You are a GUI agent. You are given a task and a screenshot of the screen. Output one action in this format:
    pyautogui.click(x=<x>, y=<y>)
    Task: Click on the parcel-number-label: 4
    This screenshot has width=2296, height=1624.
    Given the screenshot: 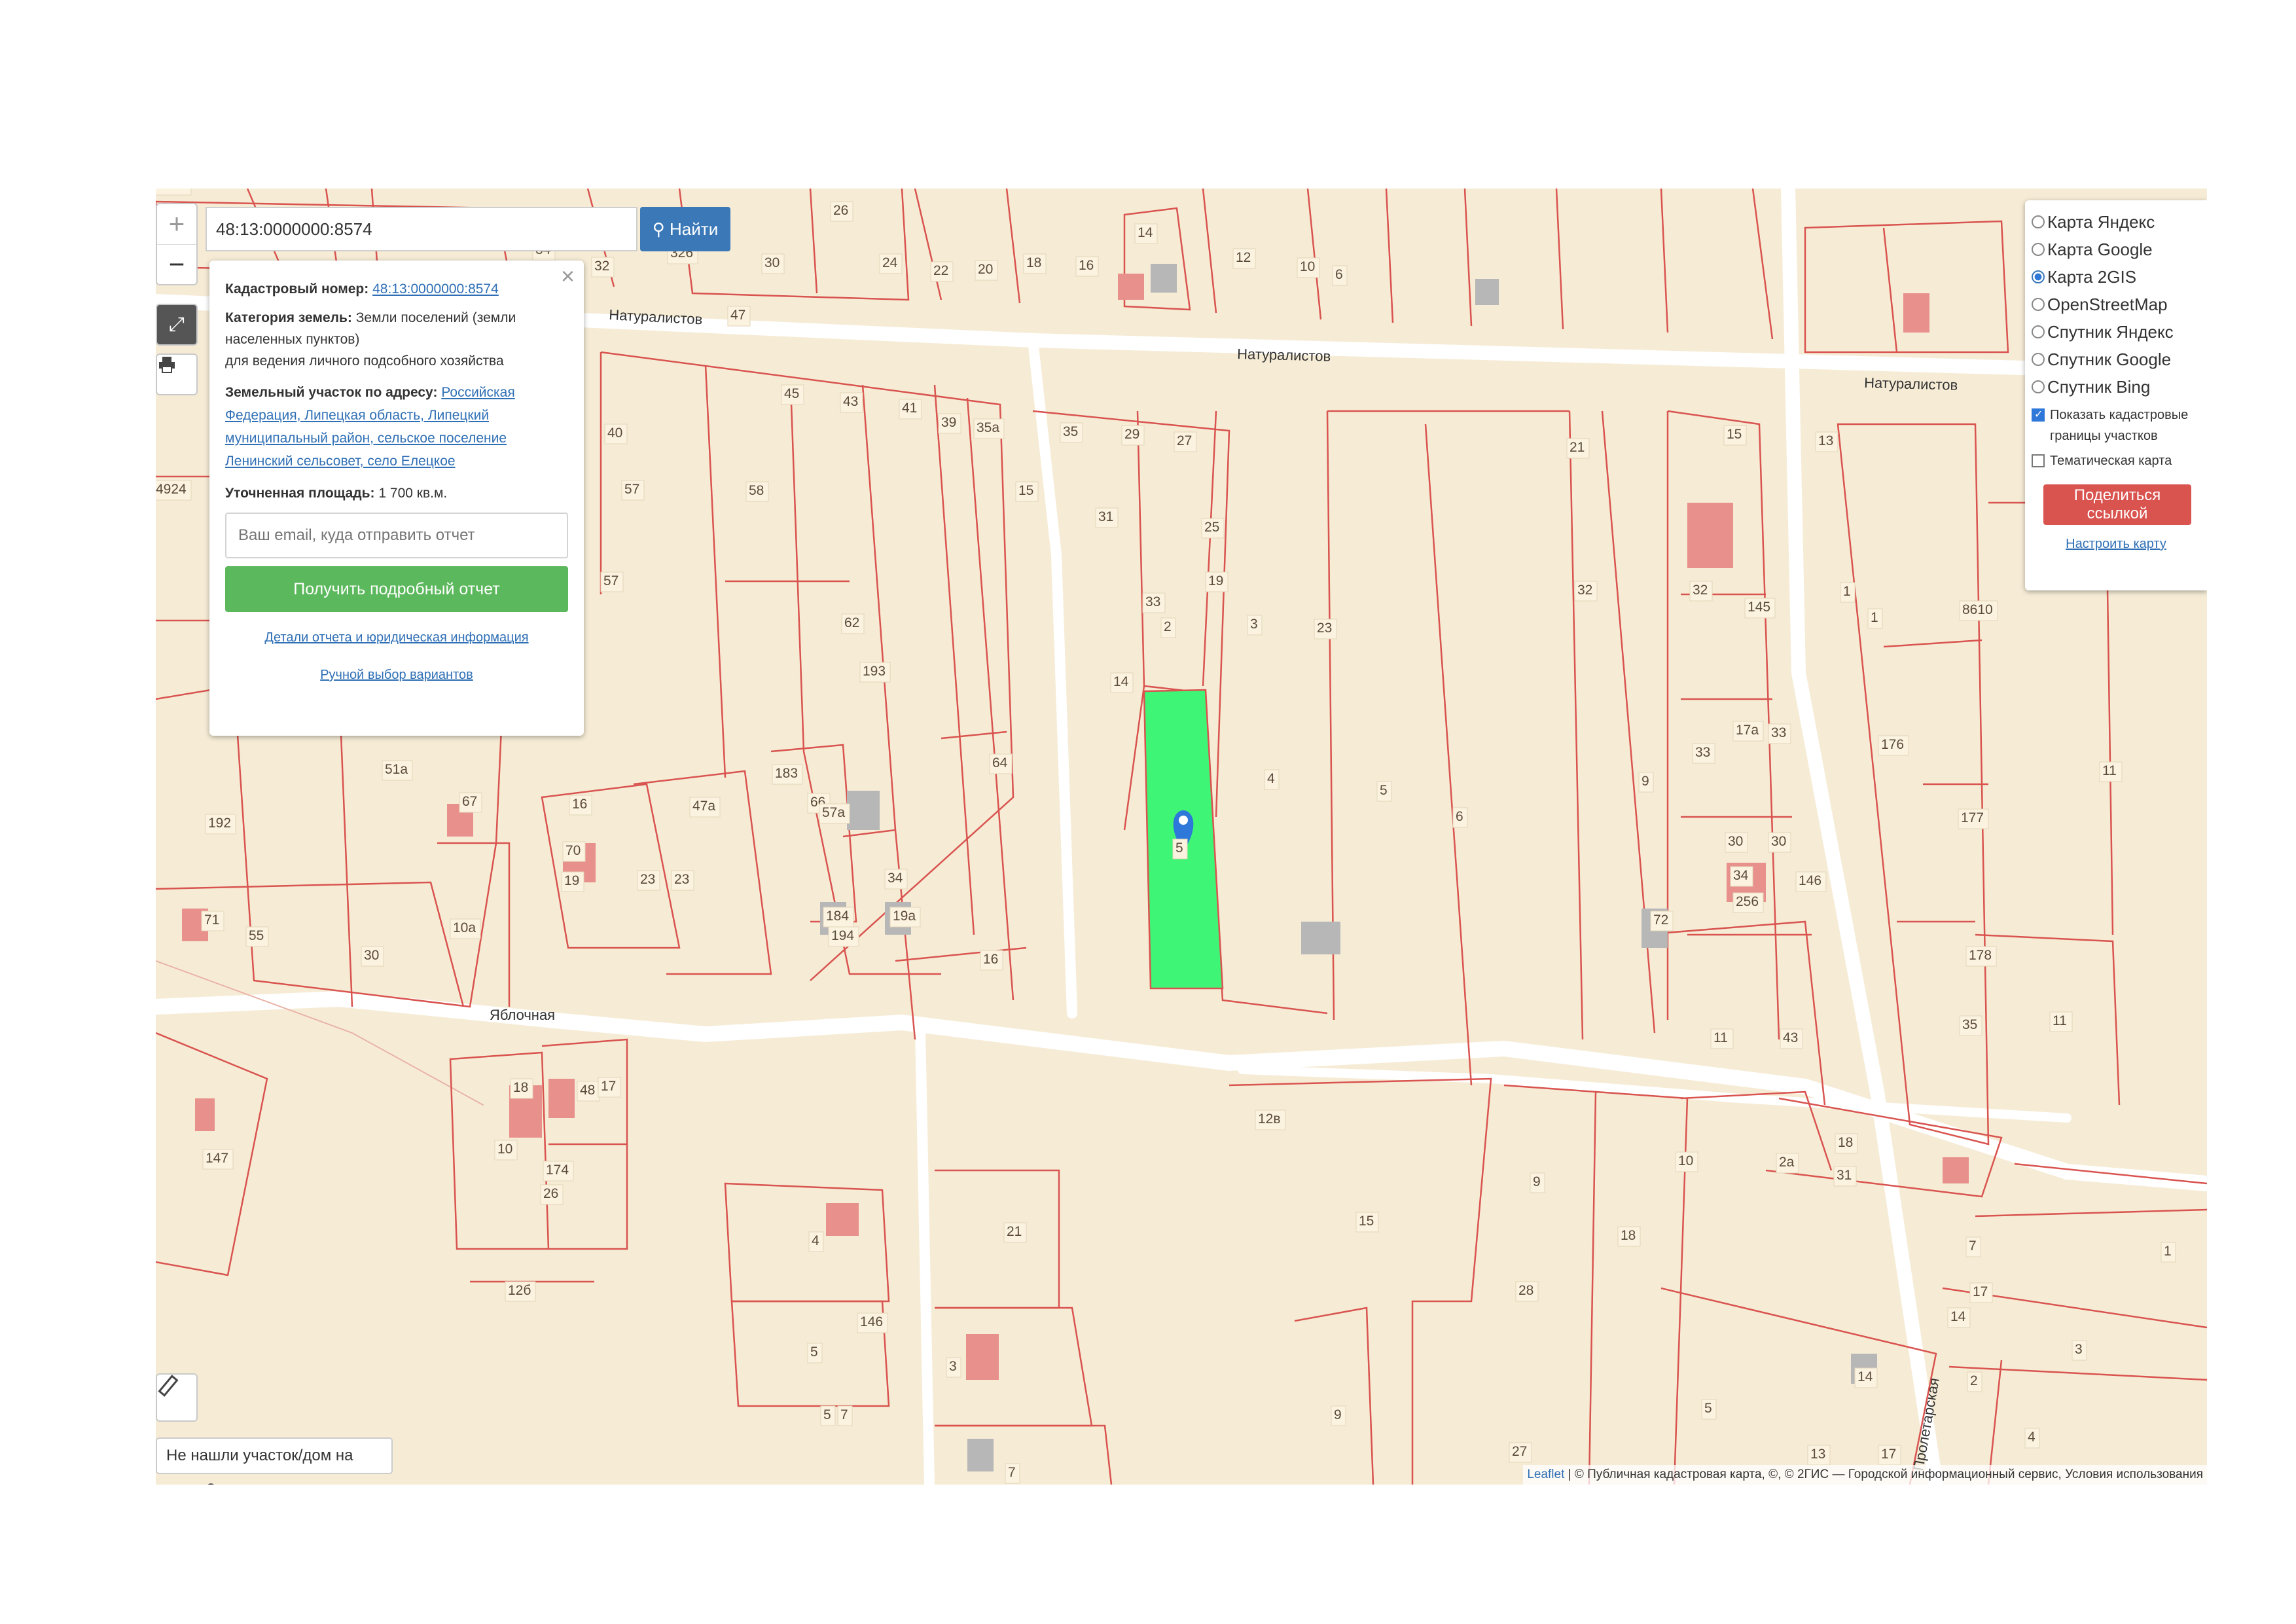 What is the action you would take?
    pyautogui.click(x=815, y=1240)
    